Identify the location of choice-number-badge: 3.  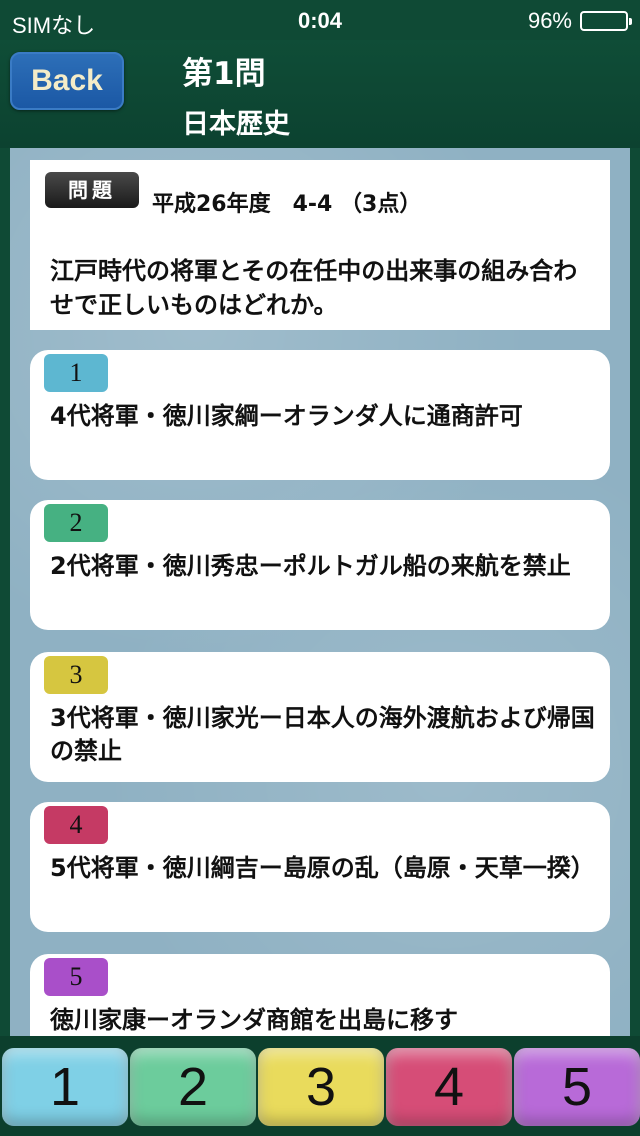
(76, 675).